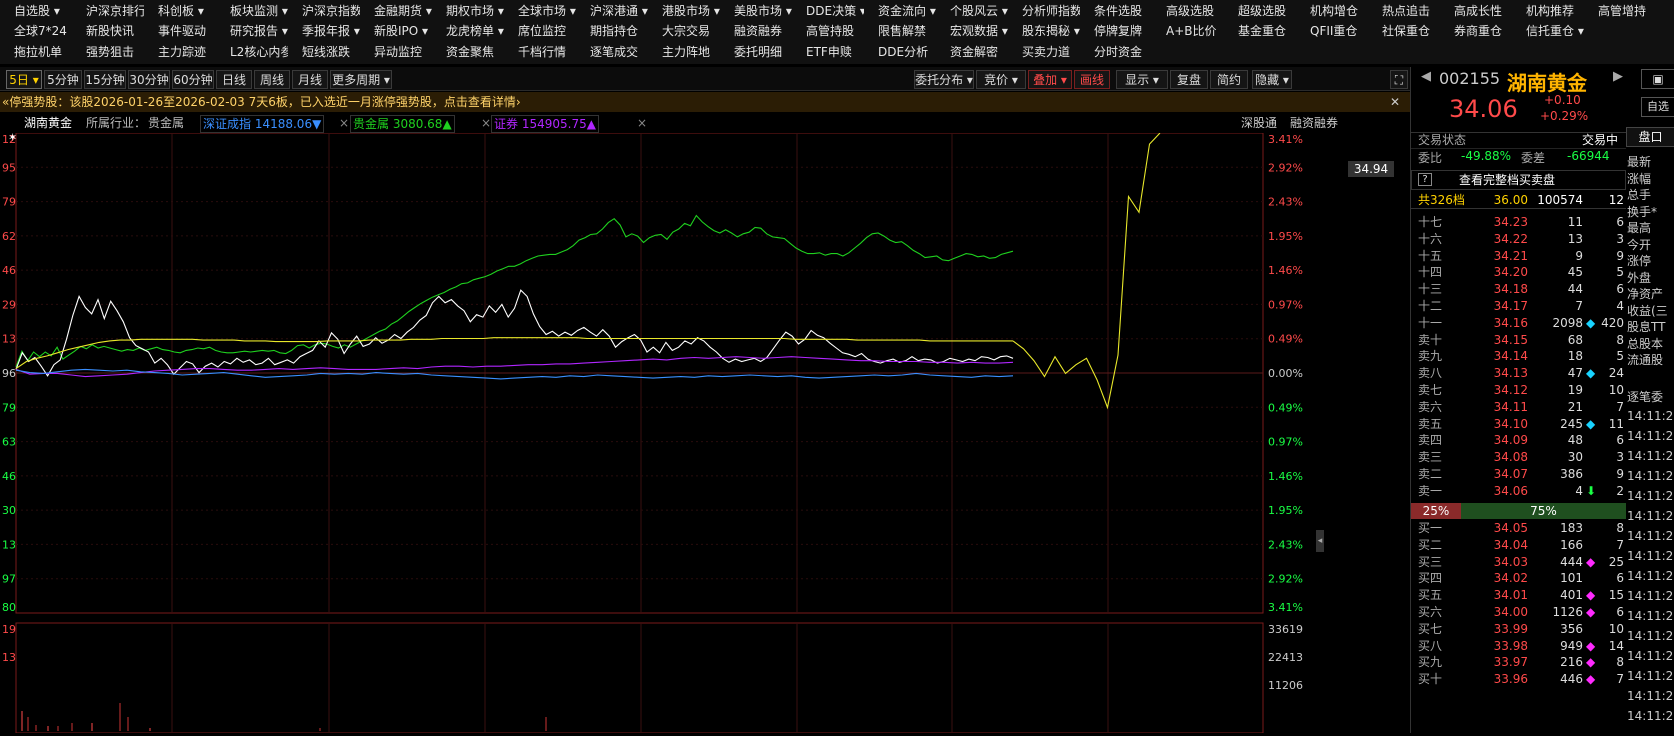  What do you see at coordinates (262, 124) in the screenshot?
I see `overlay-index-1: 深证成指 14188.06▼` at bounding box center [262, 124].